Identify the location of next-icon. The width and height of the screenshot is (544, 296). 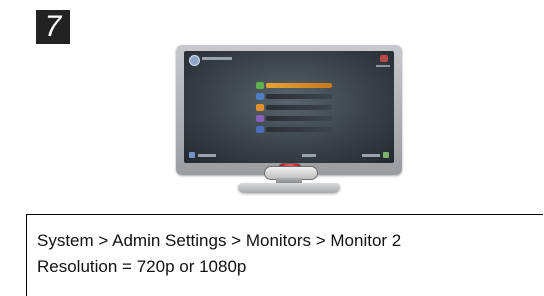
(386, 155).